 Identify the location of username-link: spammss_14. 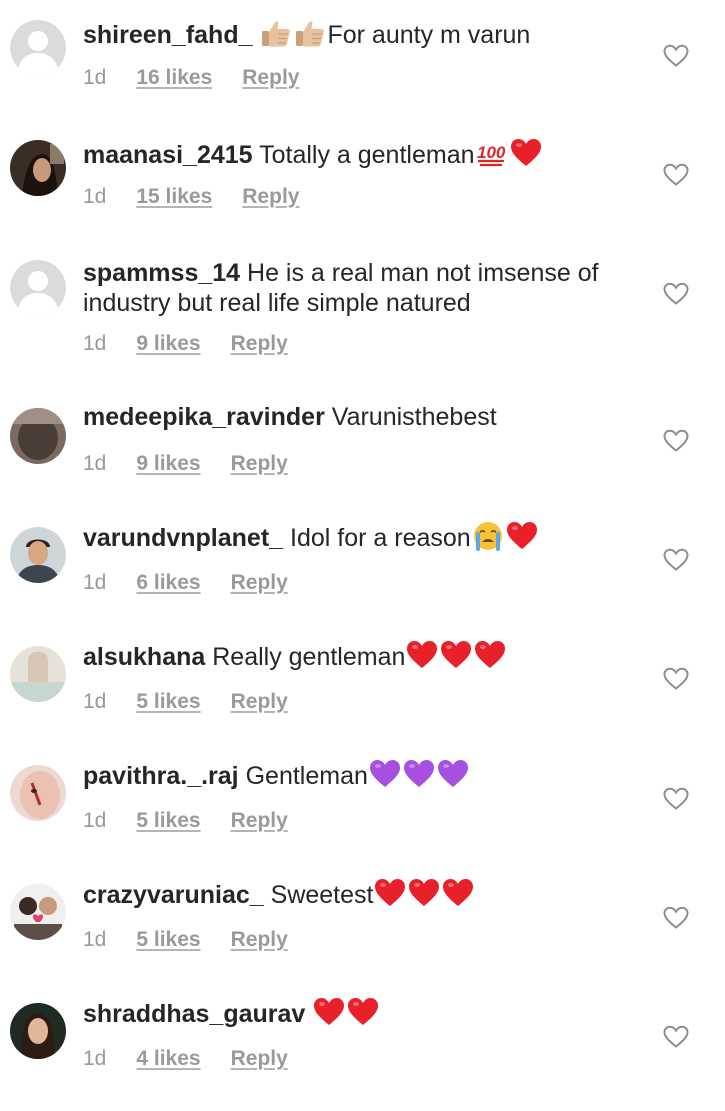
(161, 273).